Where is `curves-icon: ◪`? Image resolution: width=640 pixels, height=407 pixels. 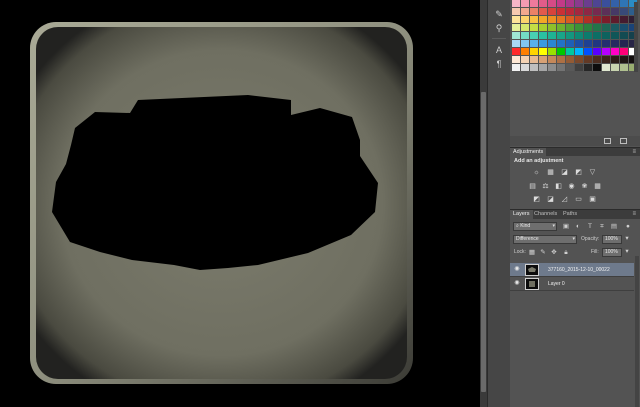
curves-icon: ◪ is located at coordinates (564, 173).